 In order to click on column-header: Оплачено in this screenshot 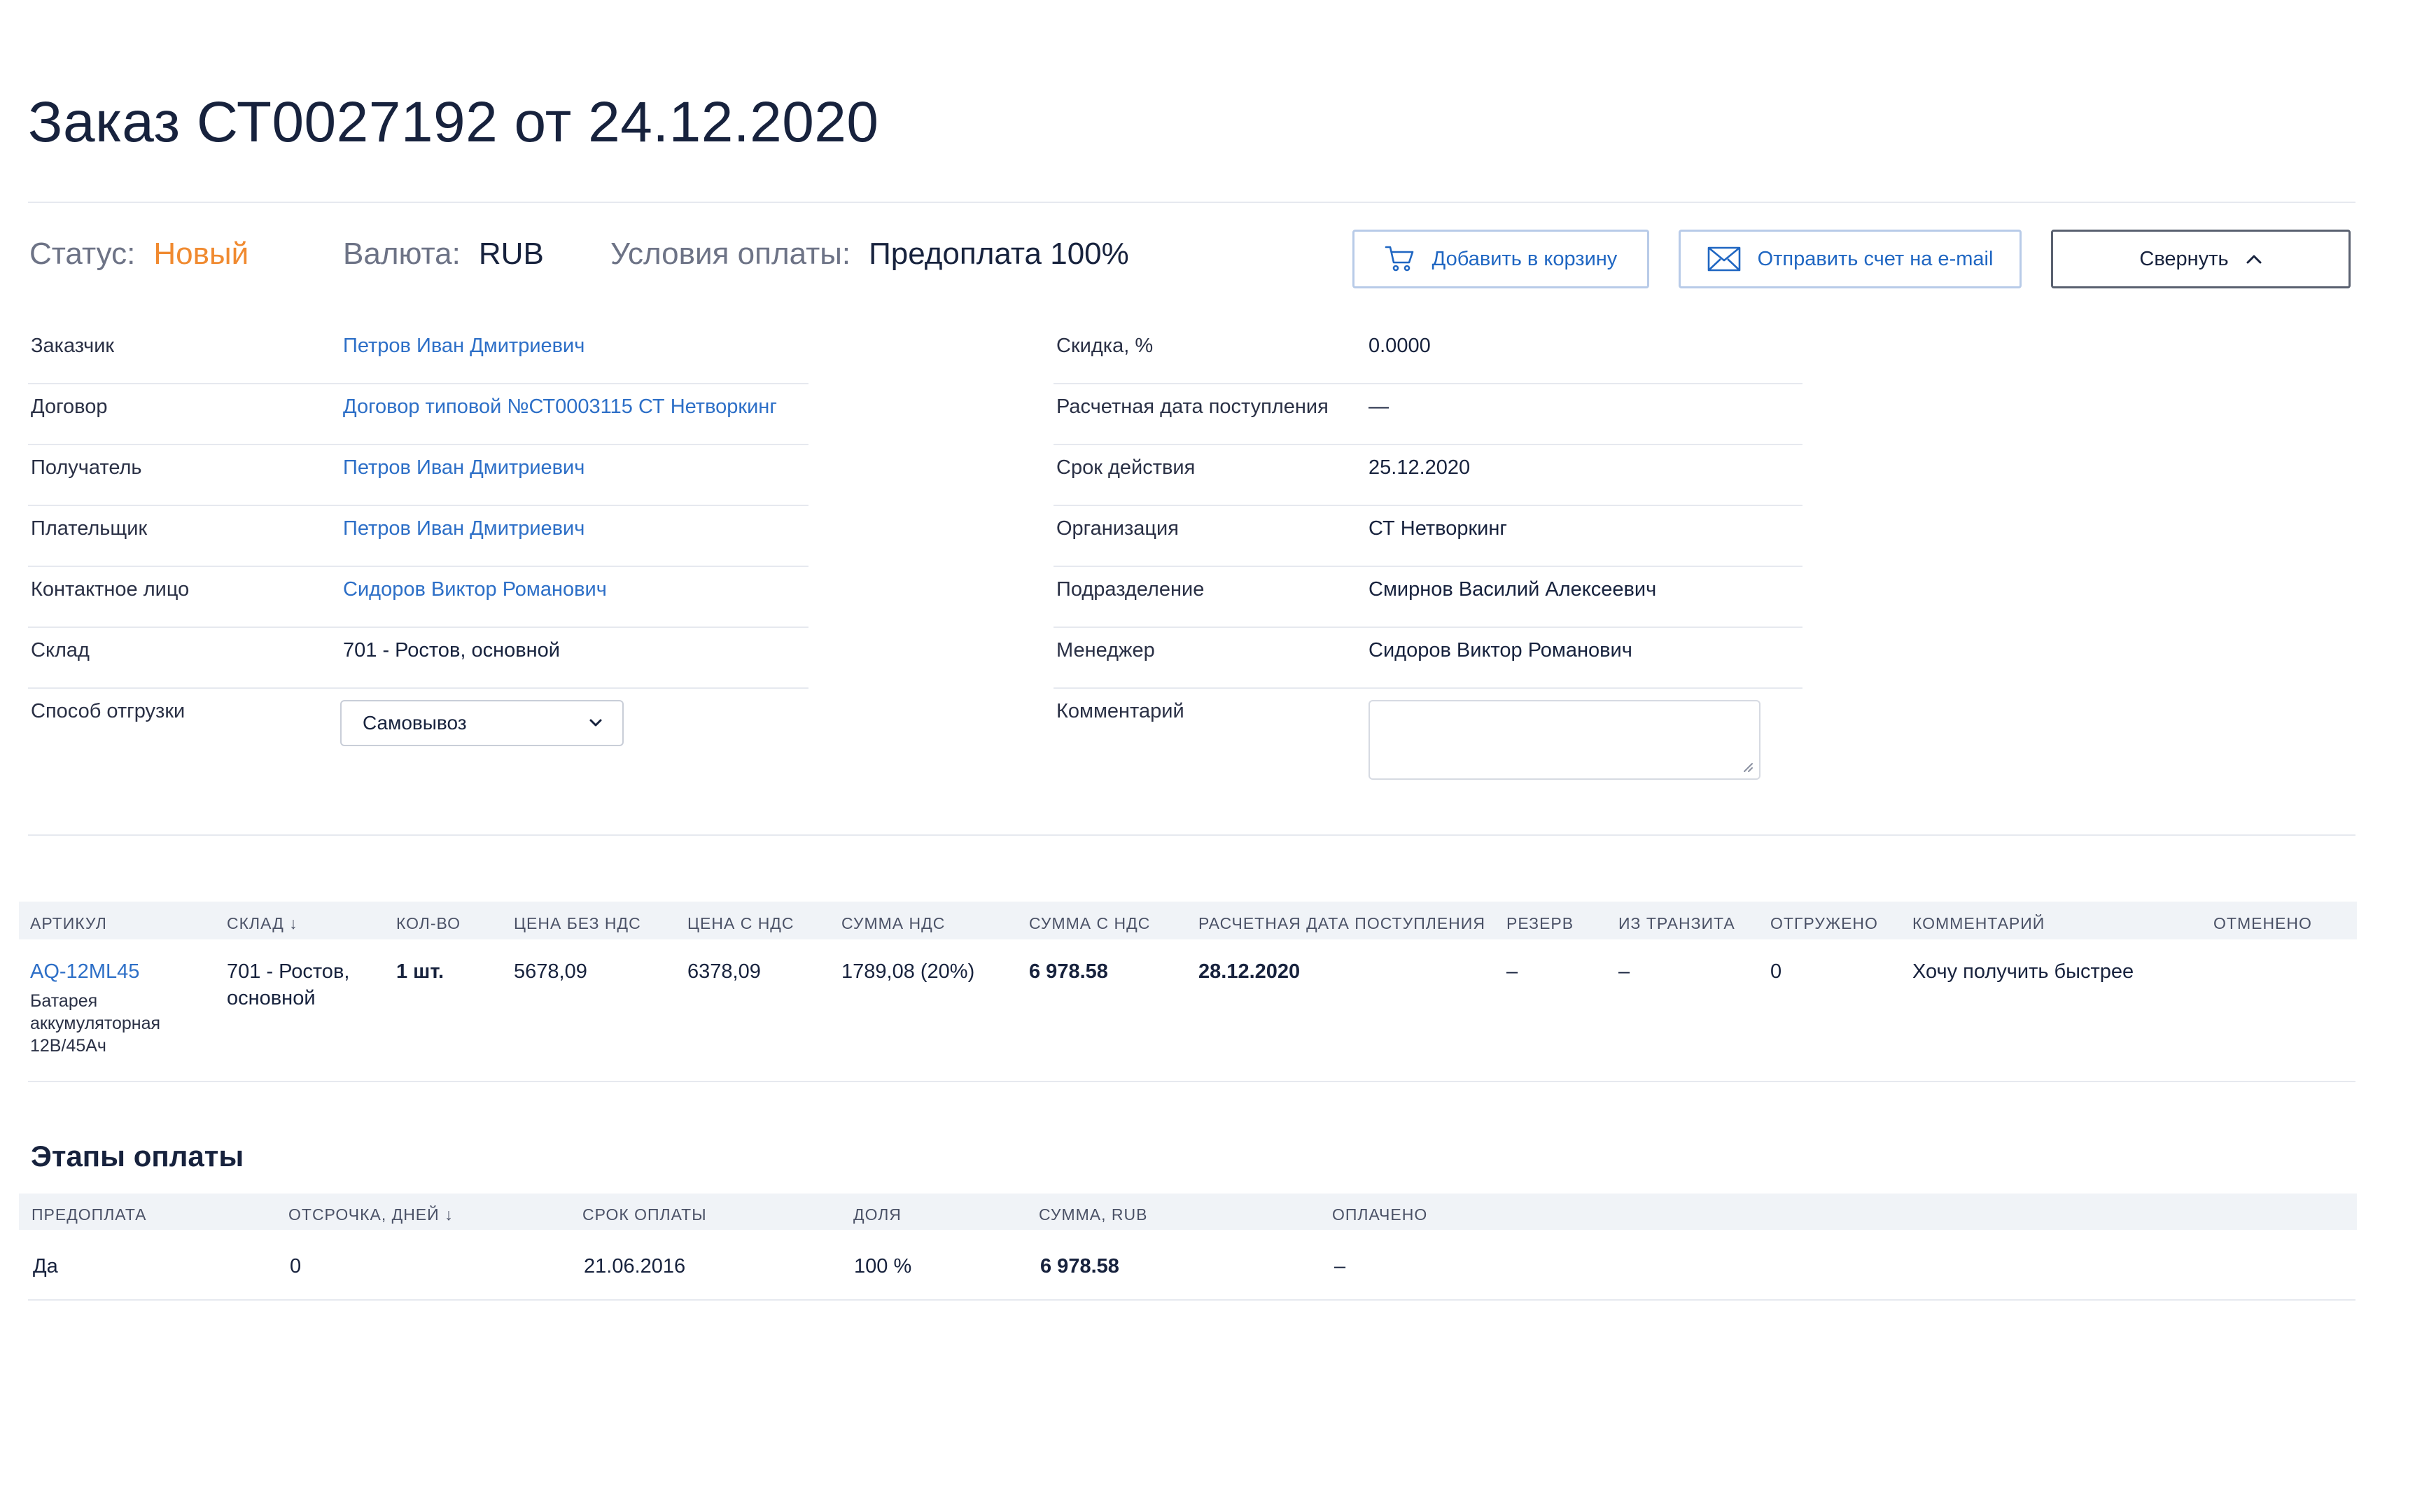, I will do `click(1379, 1214)`.